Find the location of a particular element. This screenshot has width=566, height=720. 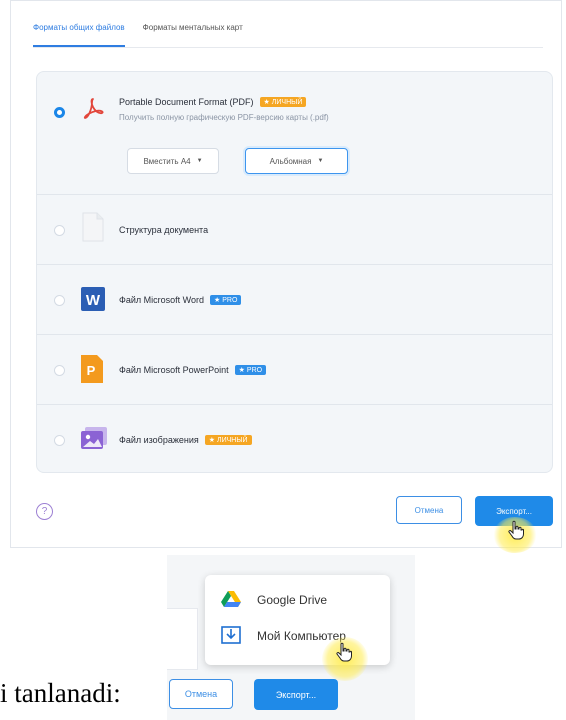

tab-common-file-formats: Форматы общих файлов is located at coordinates (79, 35).